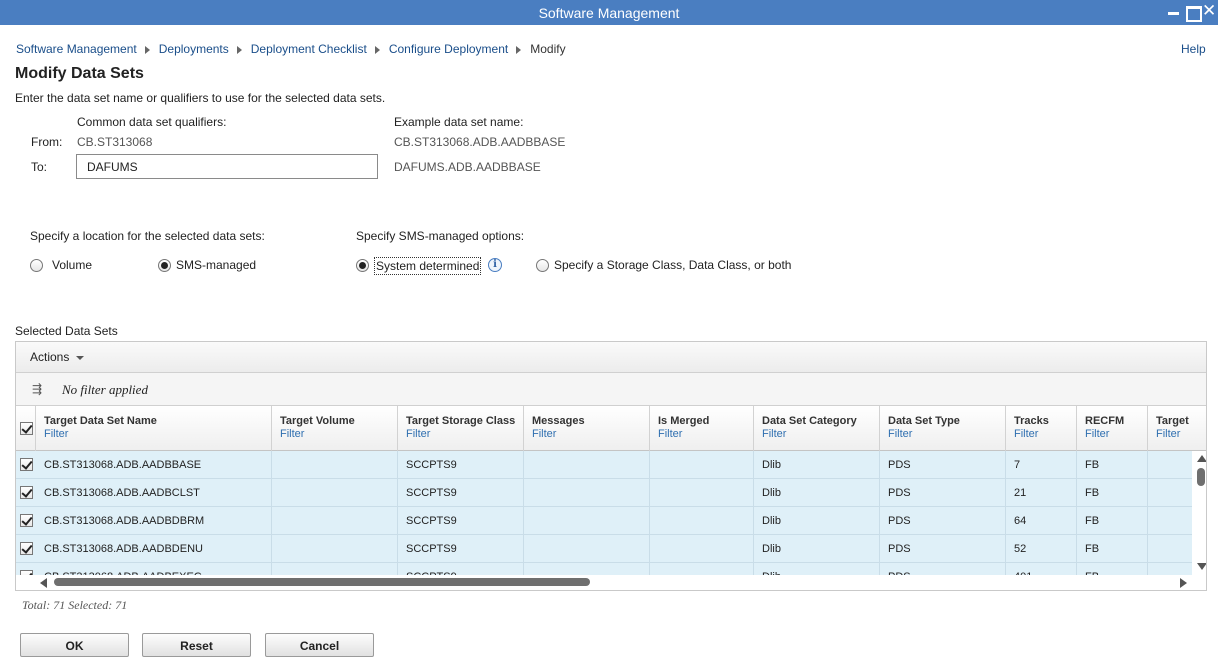 The width and height of the screenshot is (1218, 667). Describe the element at coordinates (76, 49) in the screenshot. I see `breadcrumb-software-management: Software Management` at that location.